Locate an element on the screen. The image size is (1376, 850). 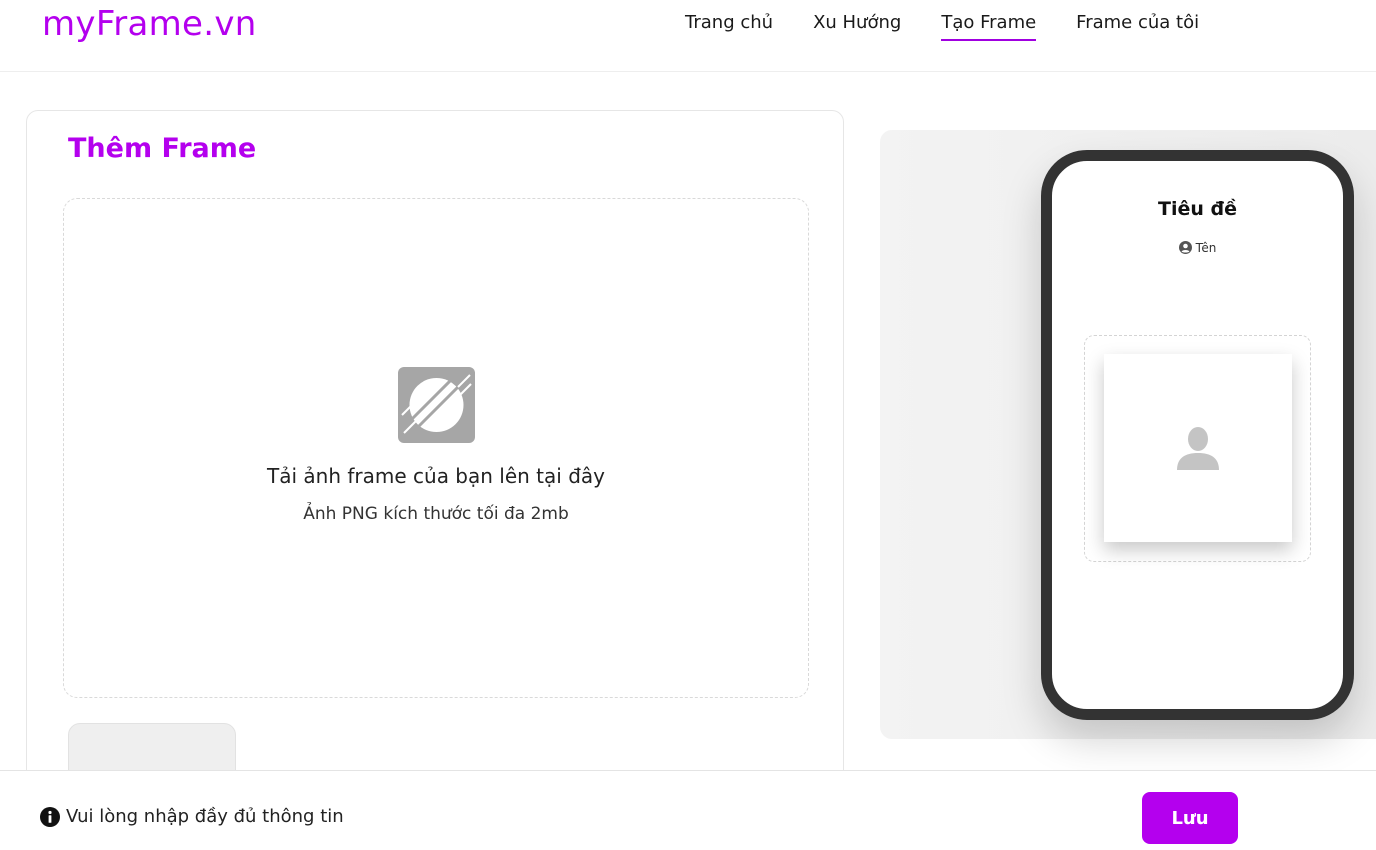
validation-notice: Vui lòng nhập đầy đủ thông tin is located at coordinates (192, 816).